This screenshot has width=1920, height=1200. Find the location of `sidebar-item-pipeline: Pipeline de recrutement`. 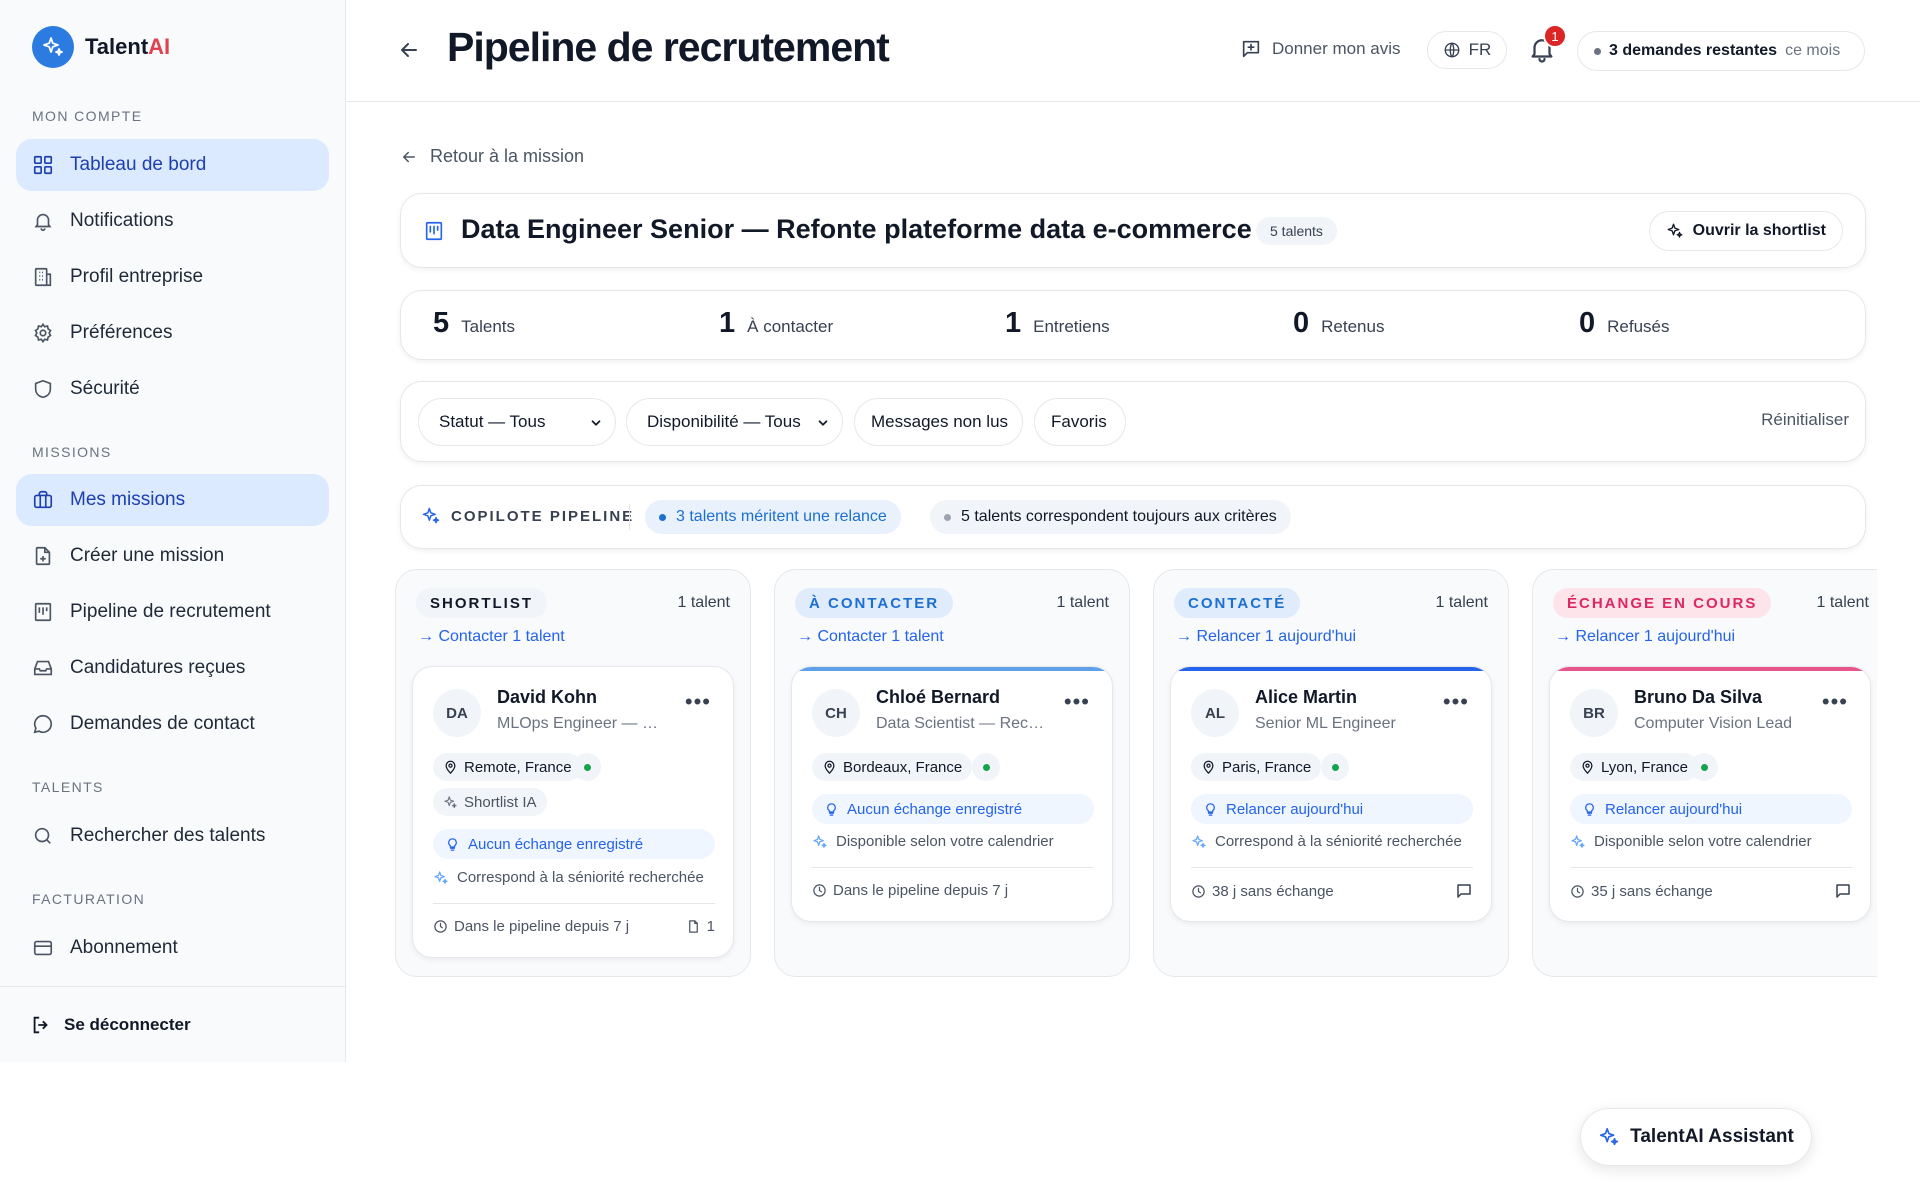

sidebar-item-pipeline: Pipeline de recrutement is located at coordinates (172, 612).